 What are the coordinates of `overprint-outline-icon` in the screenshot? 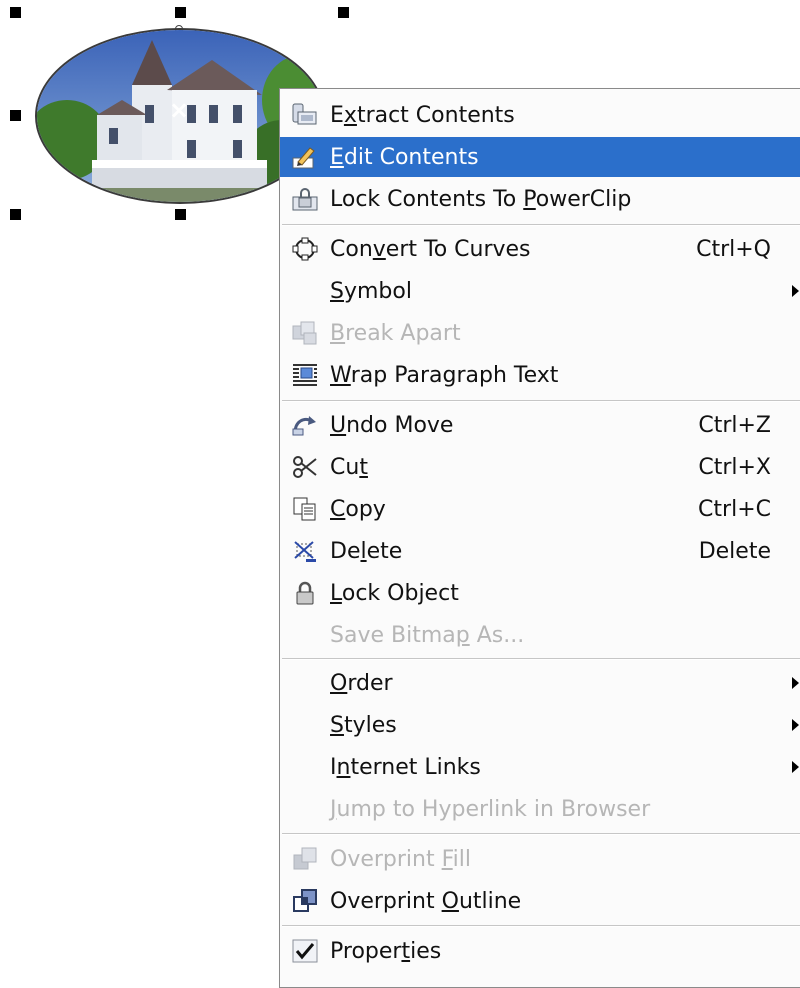 It's located at (305, 901).